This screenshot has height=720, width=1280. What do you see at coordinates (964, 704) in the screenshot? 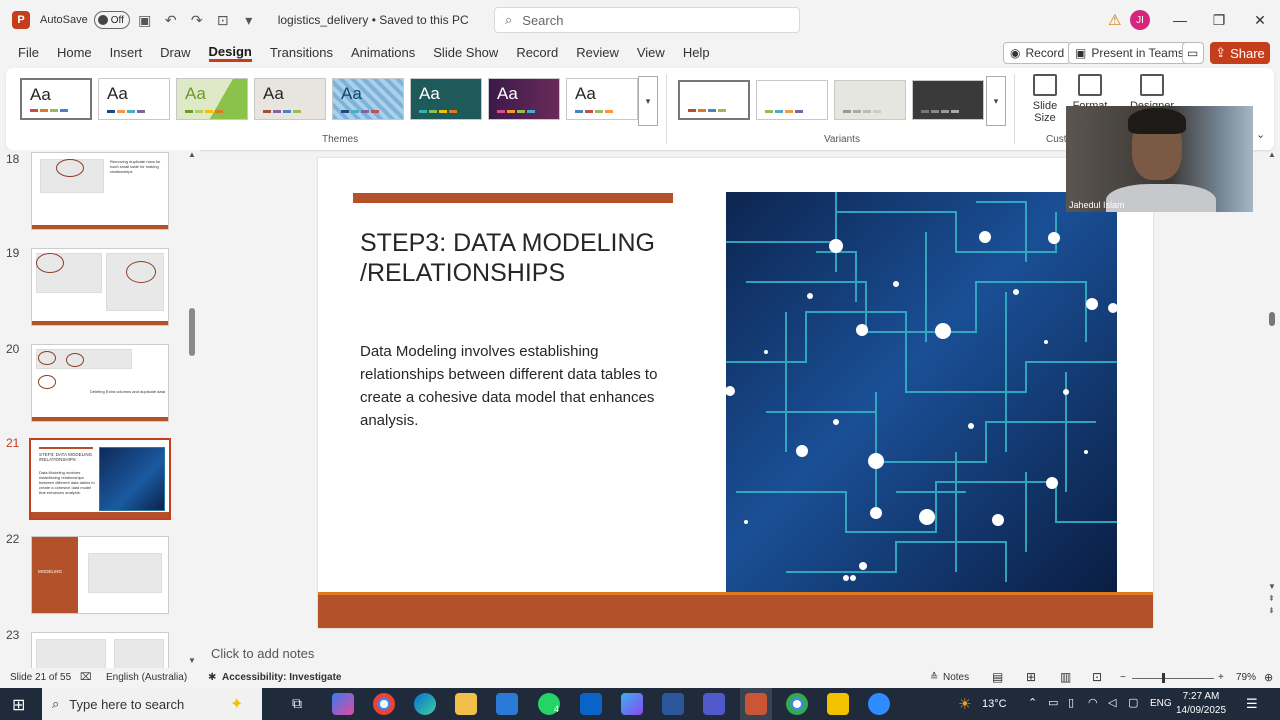
I see `weather-icon: ☀` at bounding box center [964, 704].